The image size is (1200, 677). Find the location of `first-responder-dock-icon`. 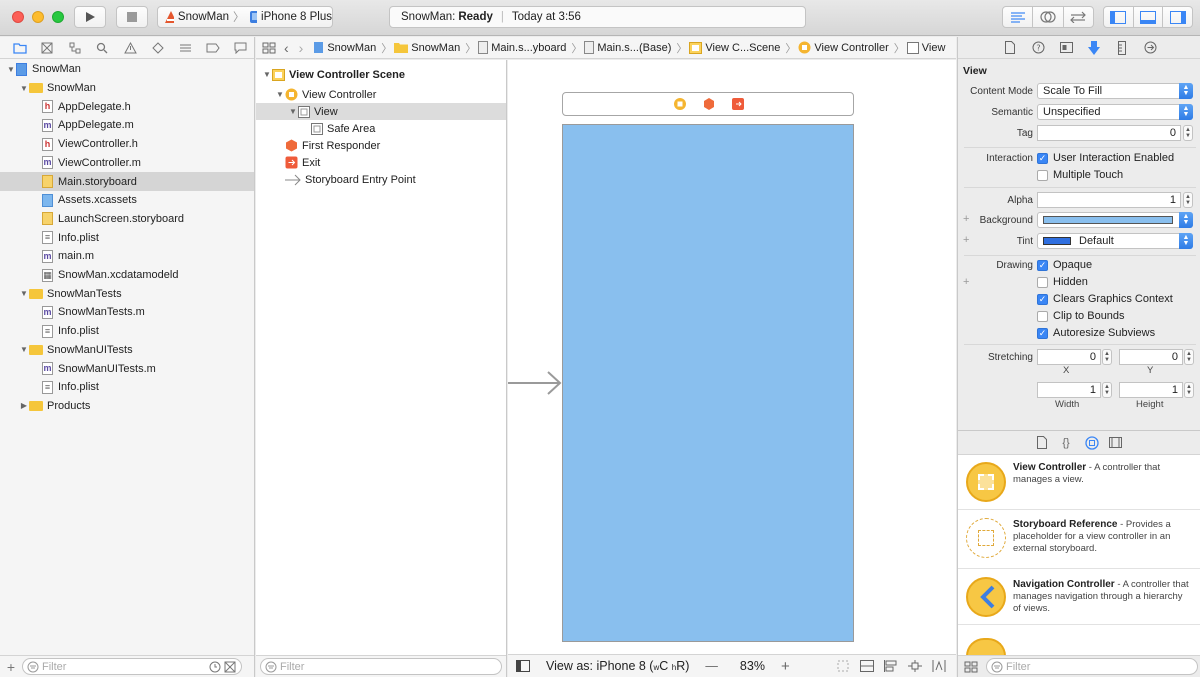

first-responder-dock-icon is located at coordinates (709, 104).